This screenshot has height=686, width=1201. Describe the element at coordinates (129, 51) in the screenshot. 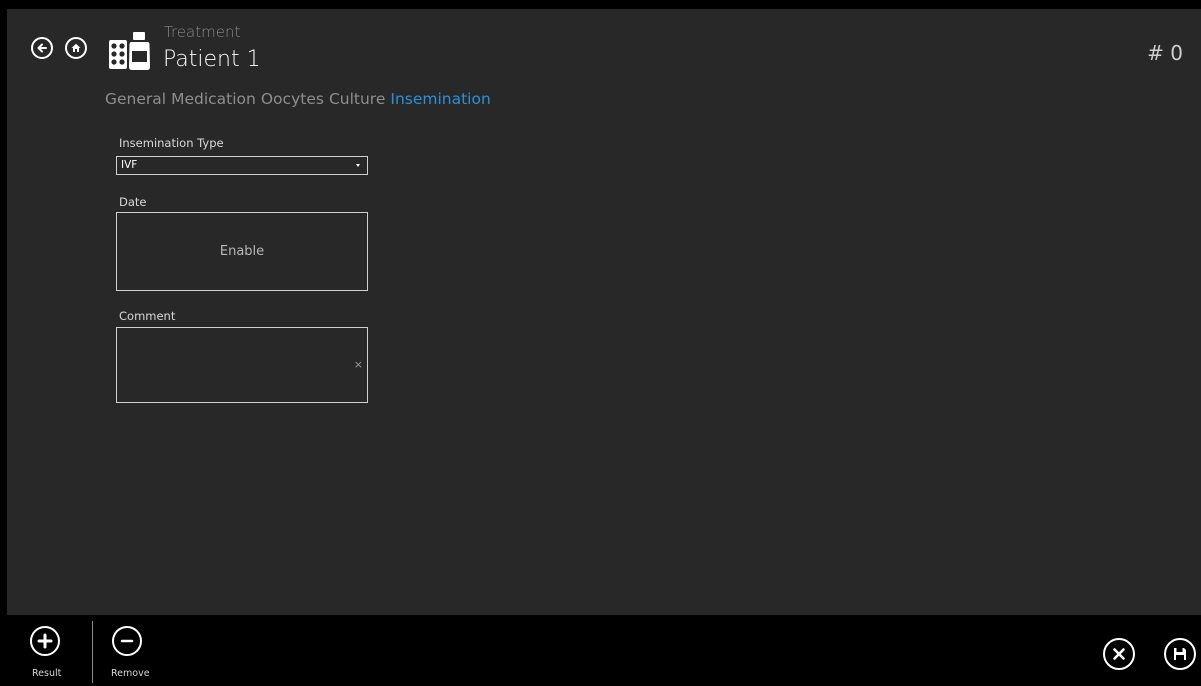

I see `medication-pills-bottle-icon` at that location.